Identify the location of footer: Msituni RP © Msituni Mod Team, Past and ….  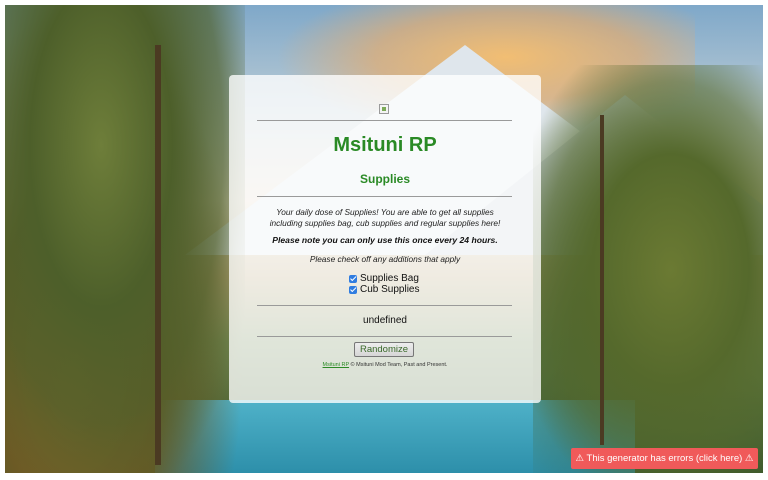
(385, 365).